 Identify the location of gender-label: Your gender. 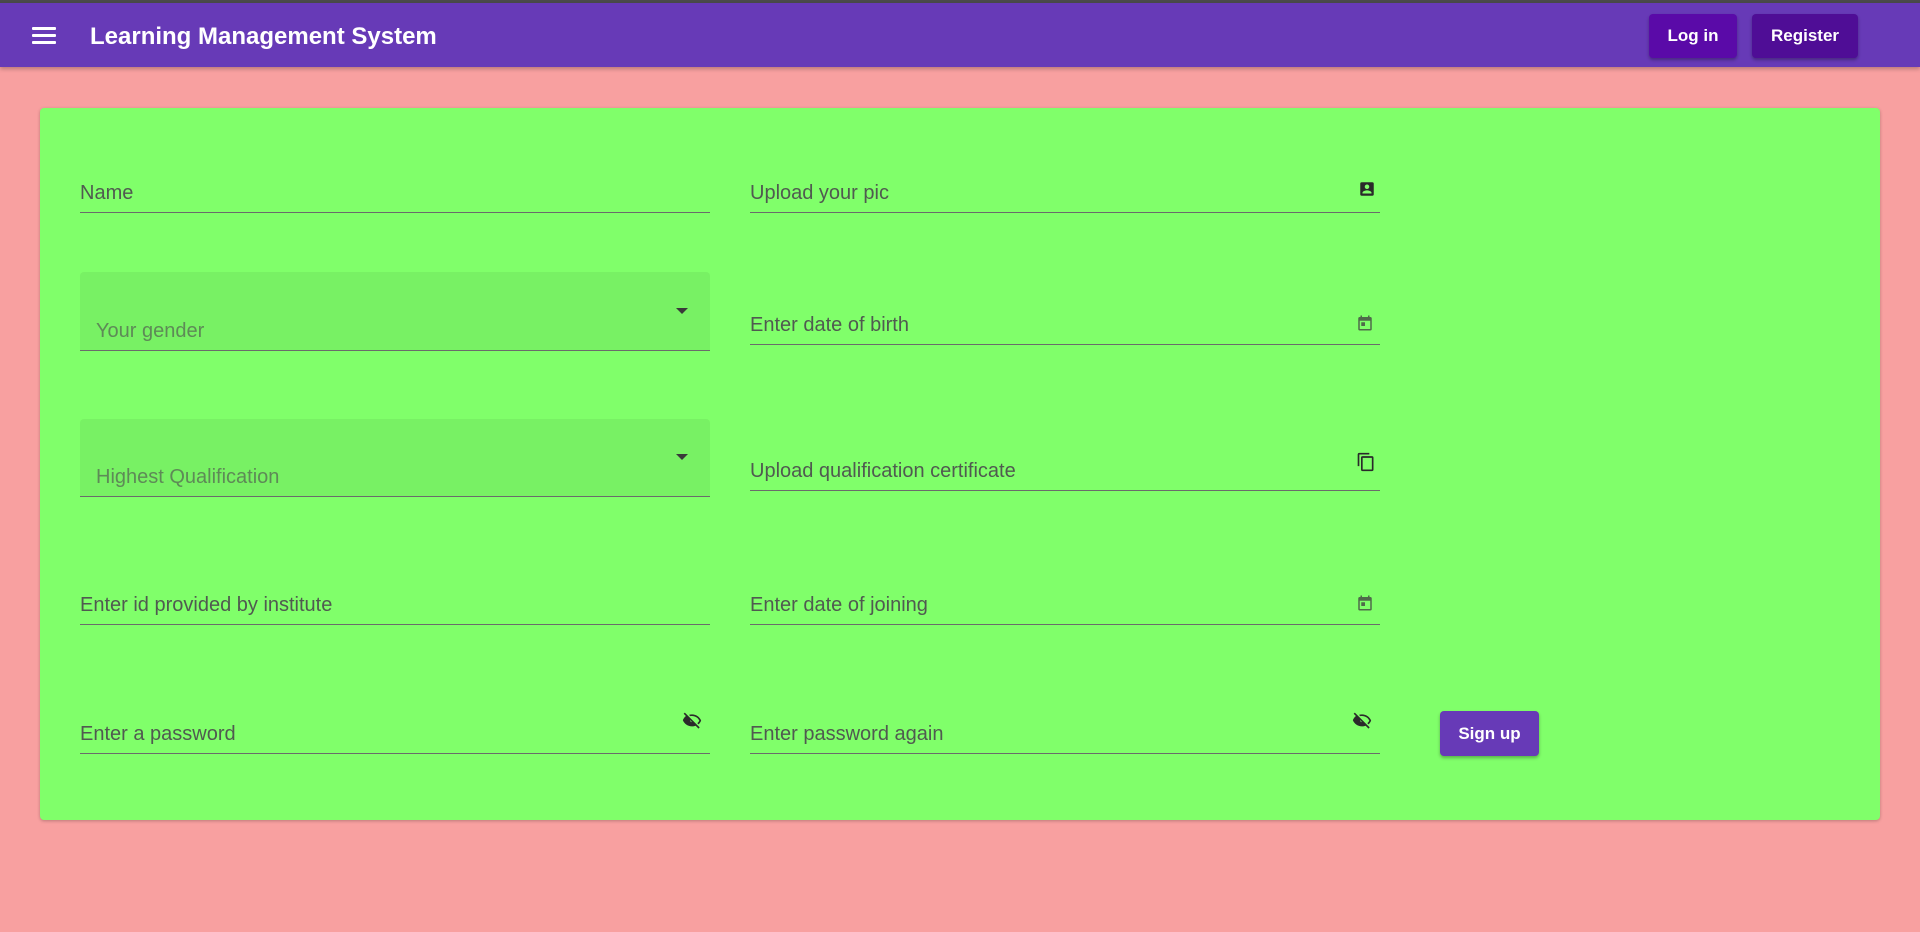
(150, 331).